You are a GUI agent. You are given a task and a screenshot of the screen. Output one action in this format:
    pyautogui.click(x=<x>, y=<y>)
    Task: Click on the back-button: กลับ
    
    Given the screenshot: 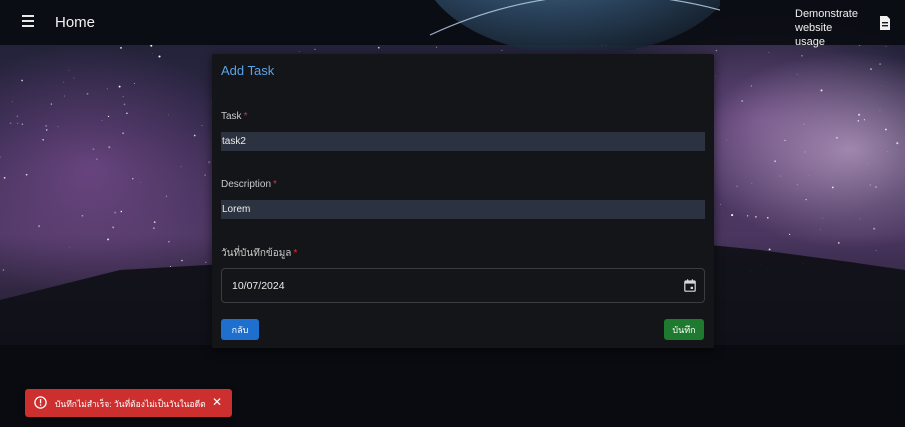 What is the action you would take?
    pyautogui.click(x=240, y=329)
    